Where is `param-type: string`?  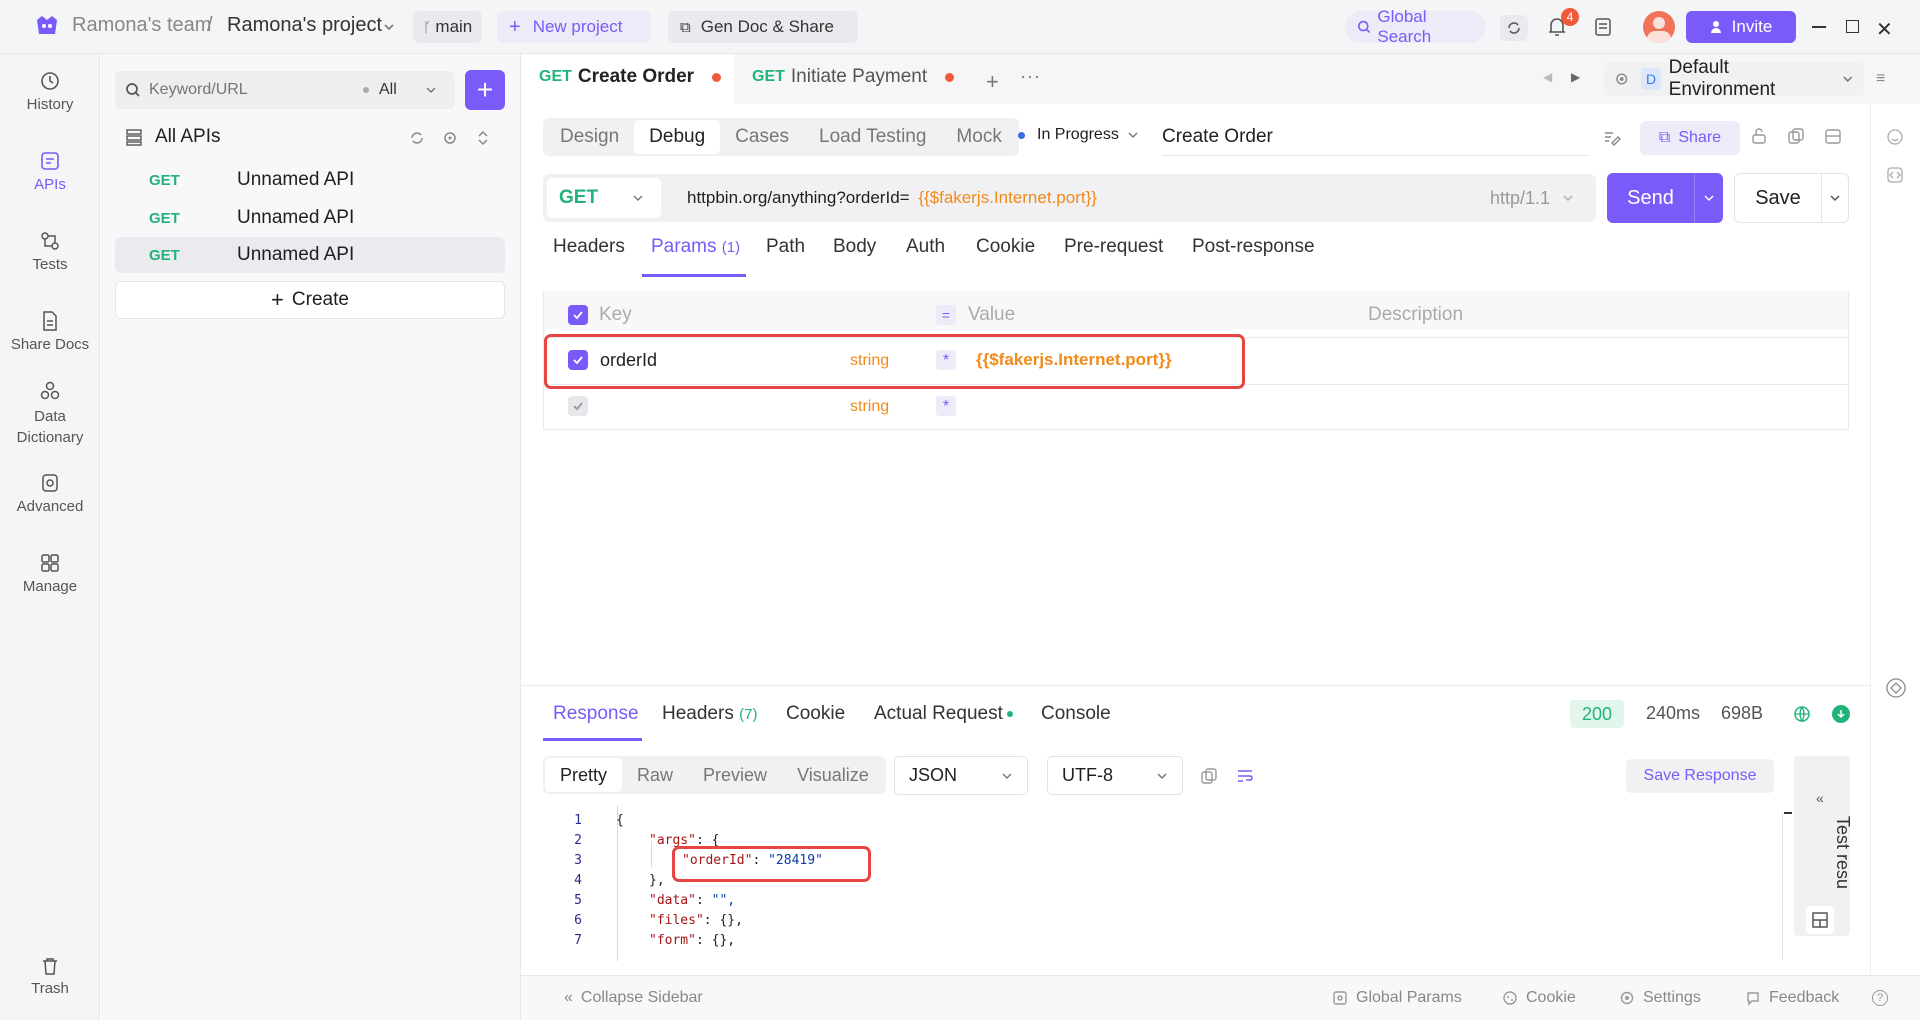 param-type: string is located at coordinates (869, 407).